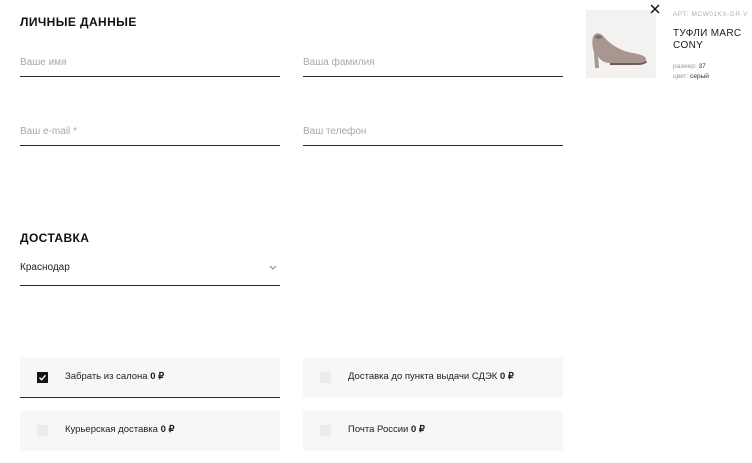 The image size is (752, 463). I want to click on phone-field, so click(433, 131).